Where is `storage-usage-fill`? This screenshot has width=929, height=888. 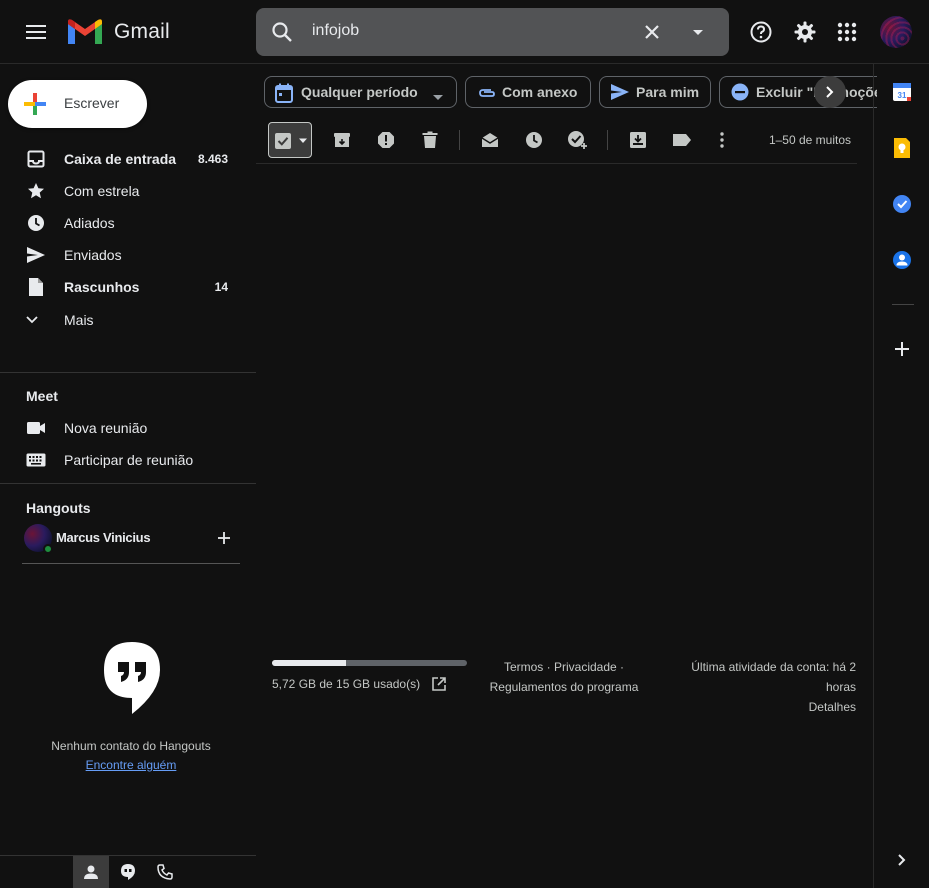
storage-usage-fill is located at coordinates (309, 663).